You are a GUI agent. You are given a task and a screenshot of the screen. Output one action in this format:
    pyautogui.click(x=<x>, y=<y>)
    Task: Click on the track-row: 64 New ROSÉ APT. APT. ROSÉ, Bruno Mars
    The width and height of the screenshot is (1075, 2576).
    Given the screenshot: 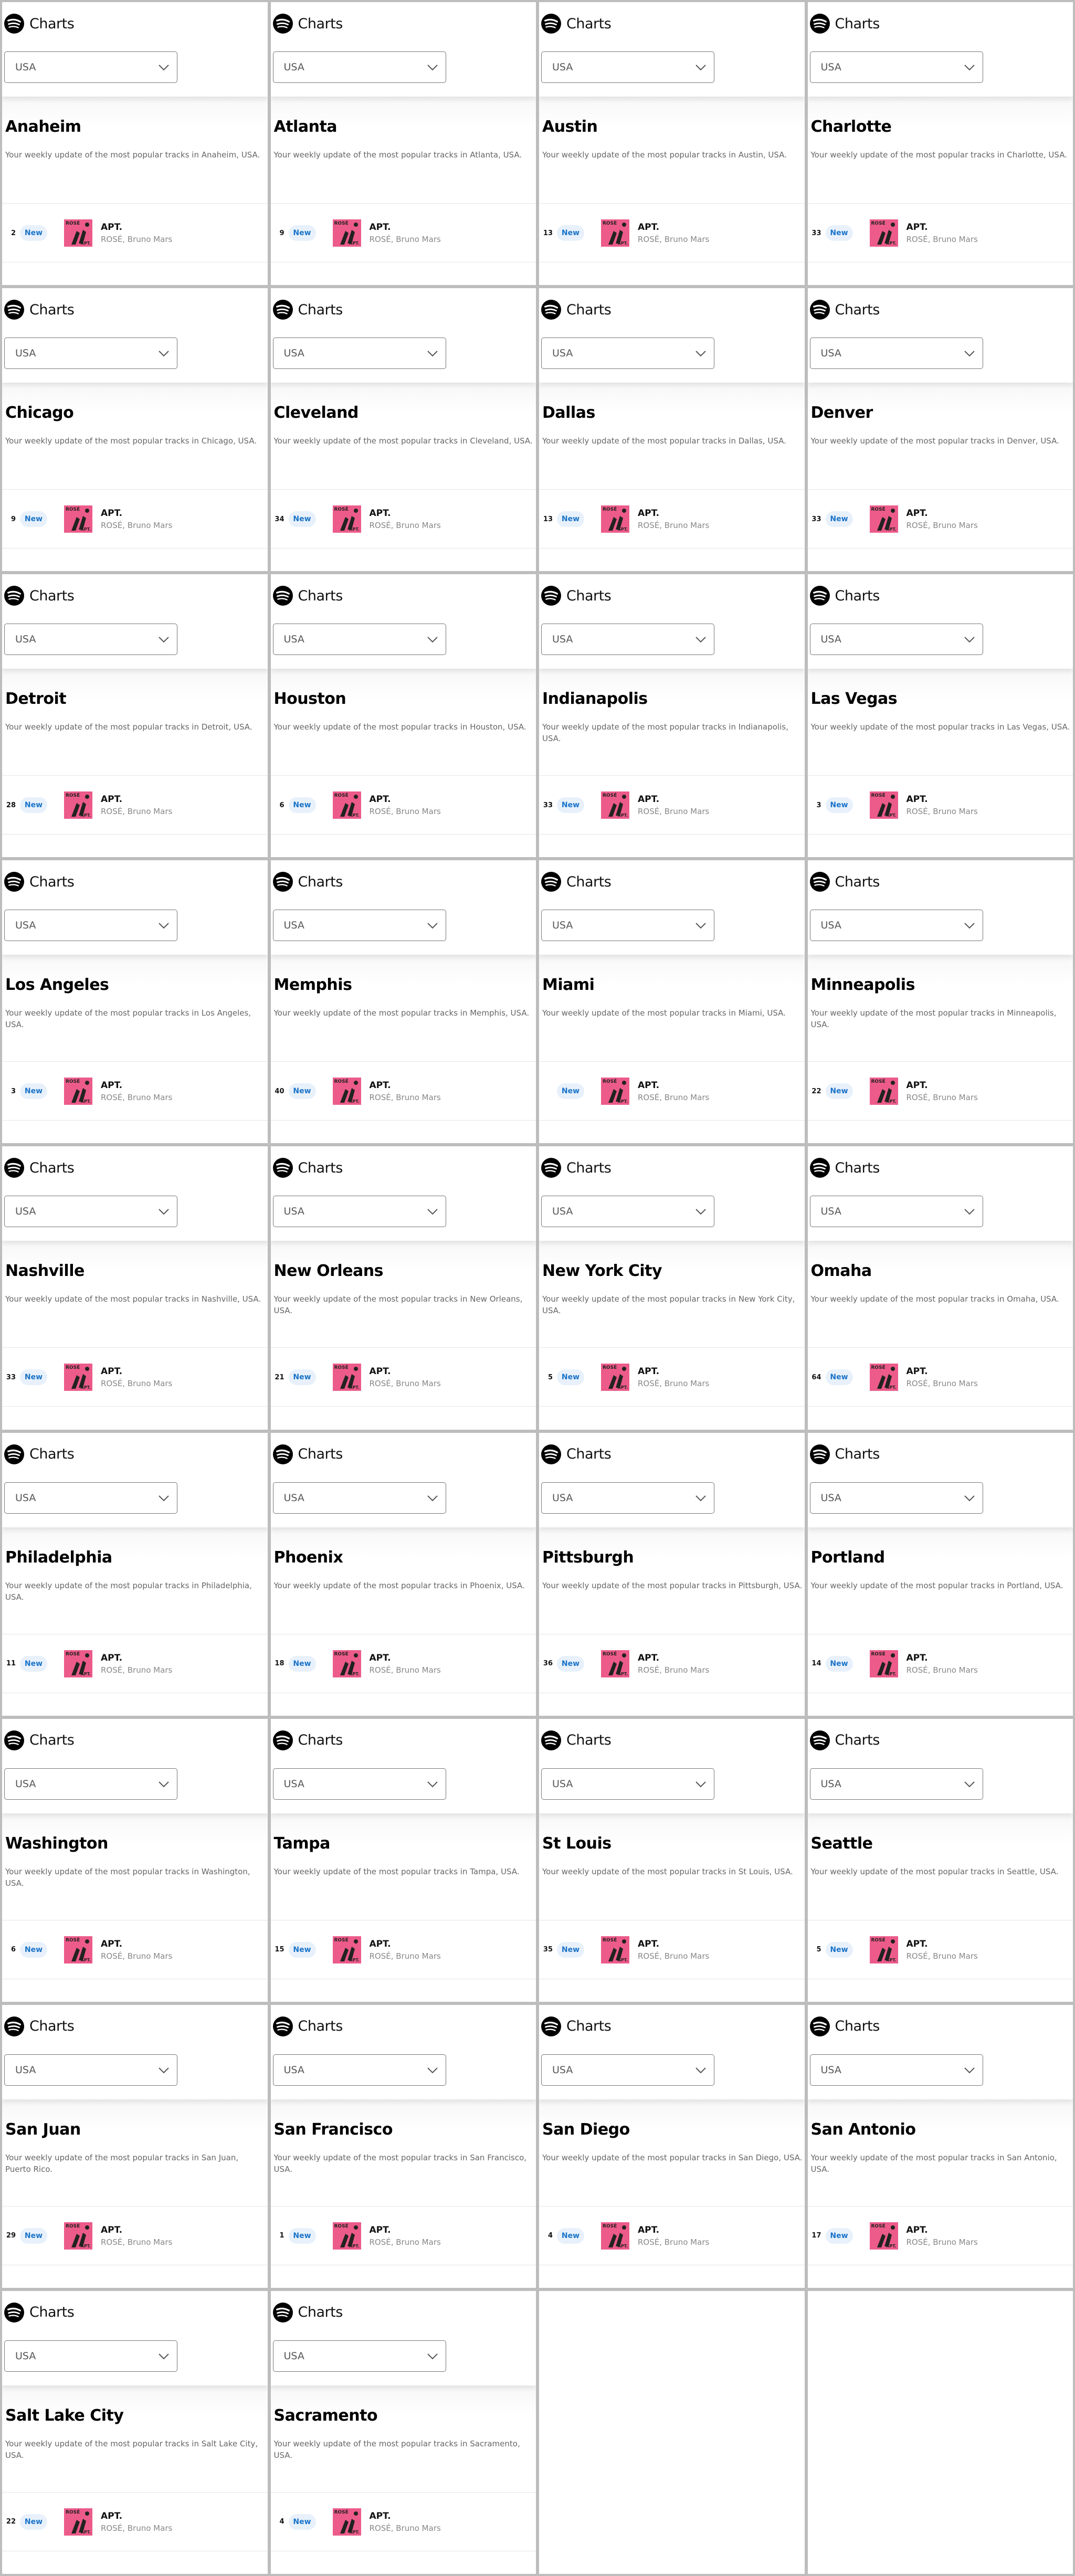 What is the action you would take?
    pyautogui.click(x=940, y=1377)
    